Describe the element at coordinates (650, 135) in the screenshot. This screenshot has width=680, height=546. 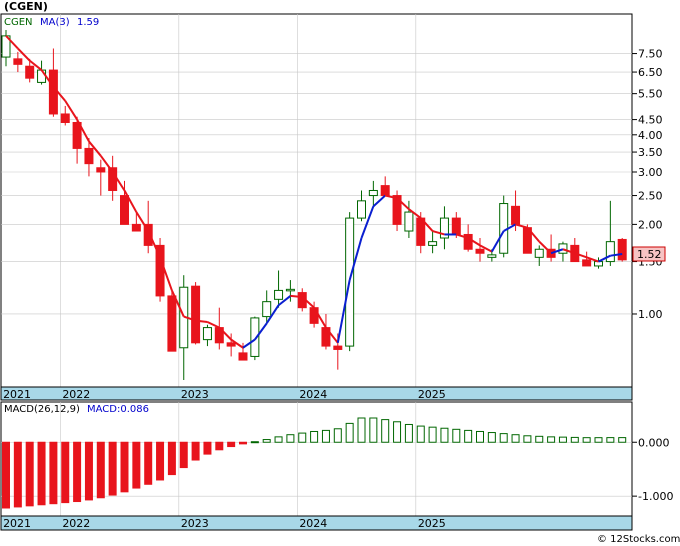
I see `price-y-tick-label: 4.00` at that location.